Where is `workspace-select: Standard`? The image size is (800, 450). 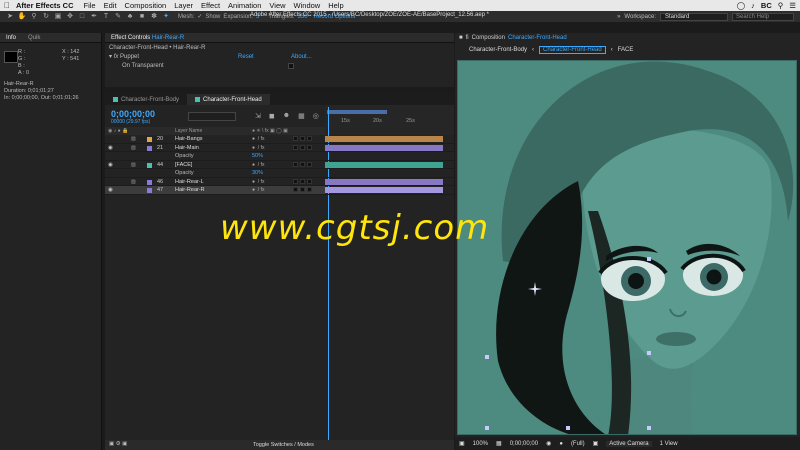
workspace-select: Standard is located at coordinates (694, 16).